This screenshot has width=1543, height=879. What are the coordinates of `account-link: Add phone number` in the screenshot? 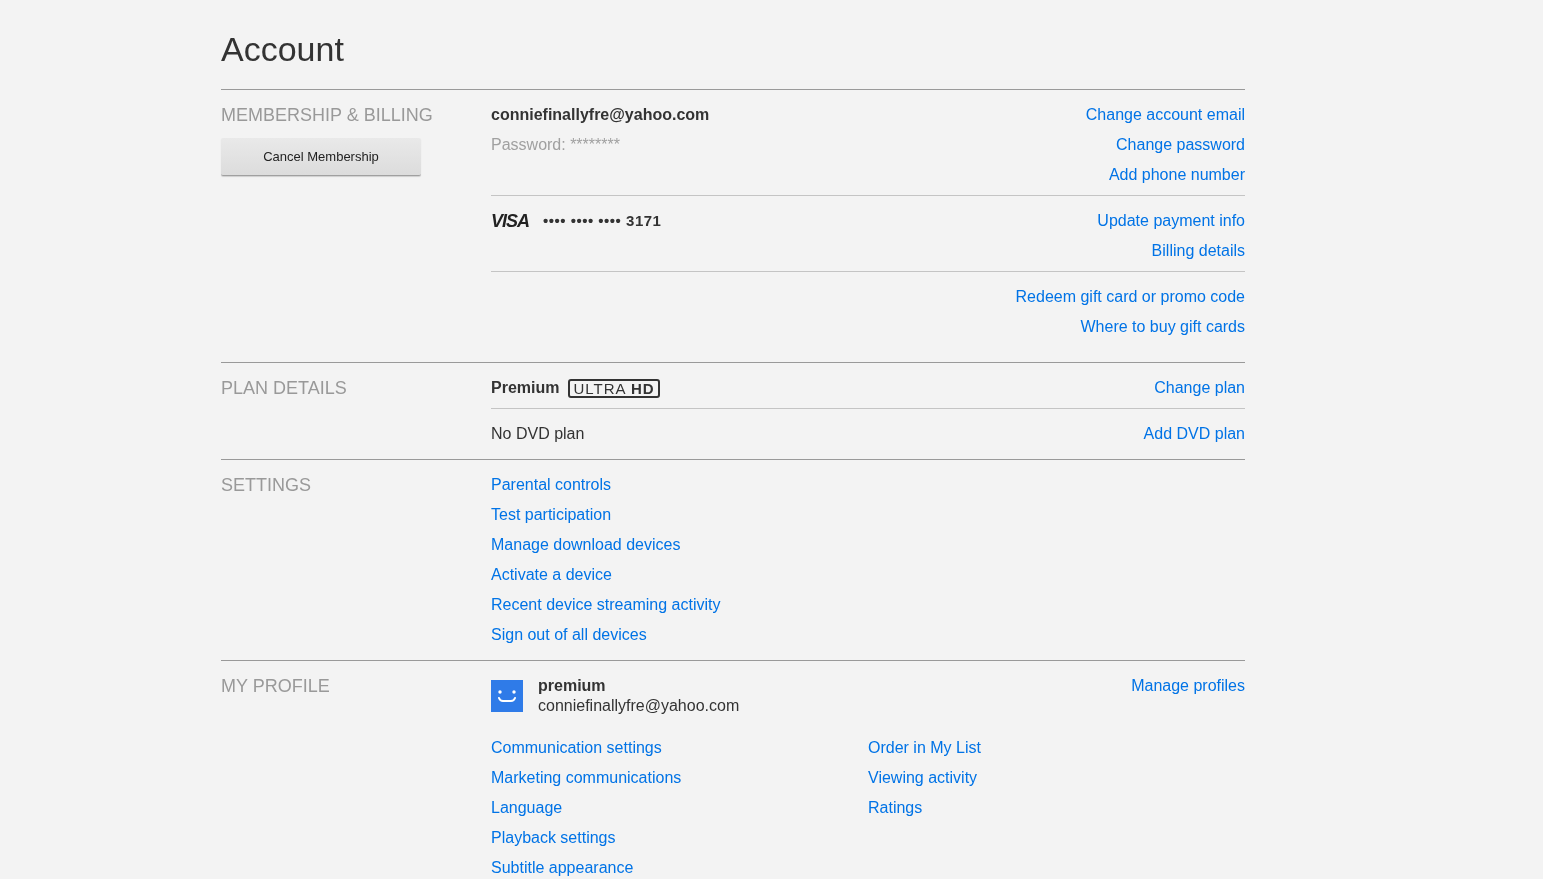 It's located at (1176, 175).